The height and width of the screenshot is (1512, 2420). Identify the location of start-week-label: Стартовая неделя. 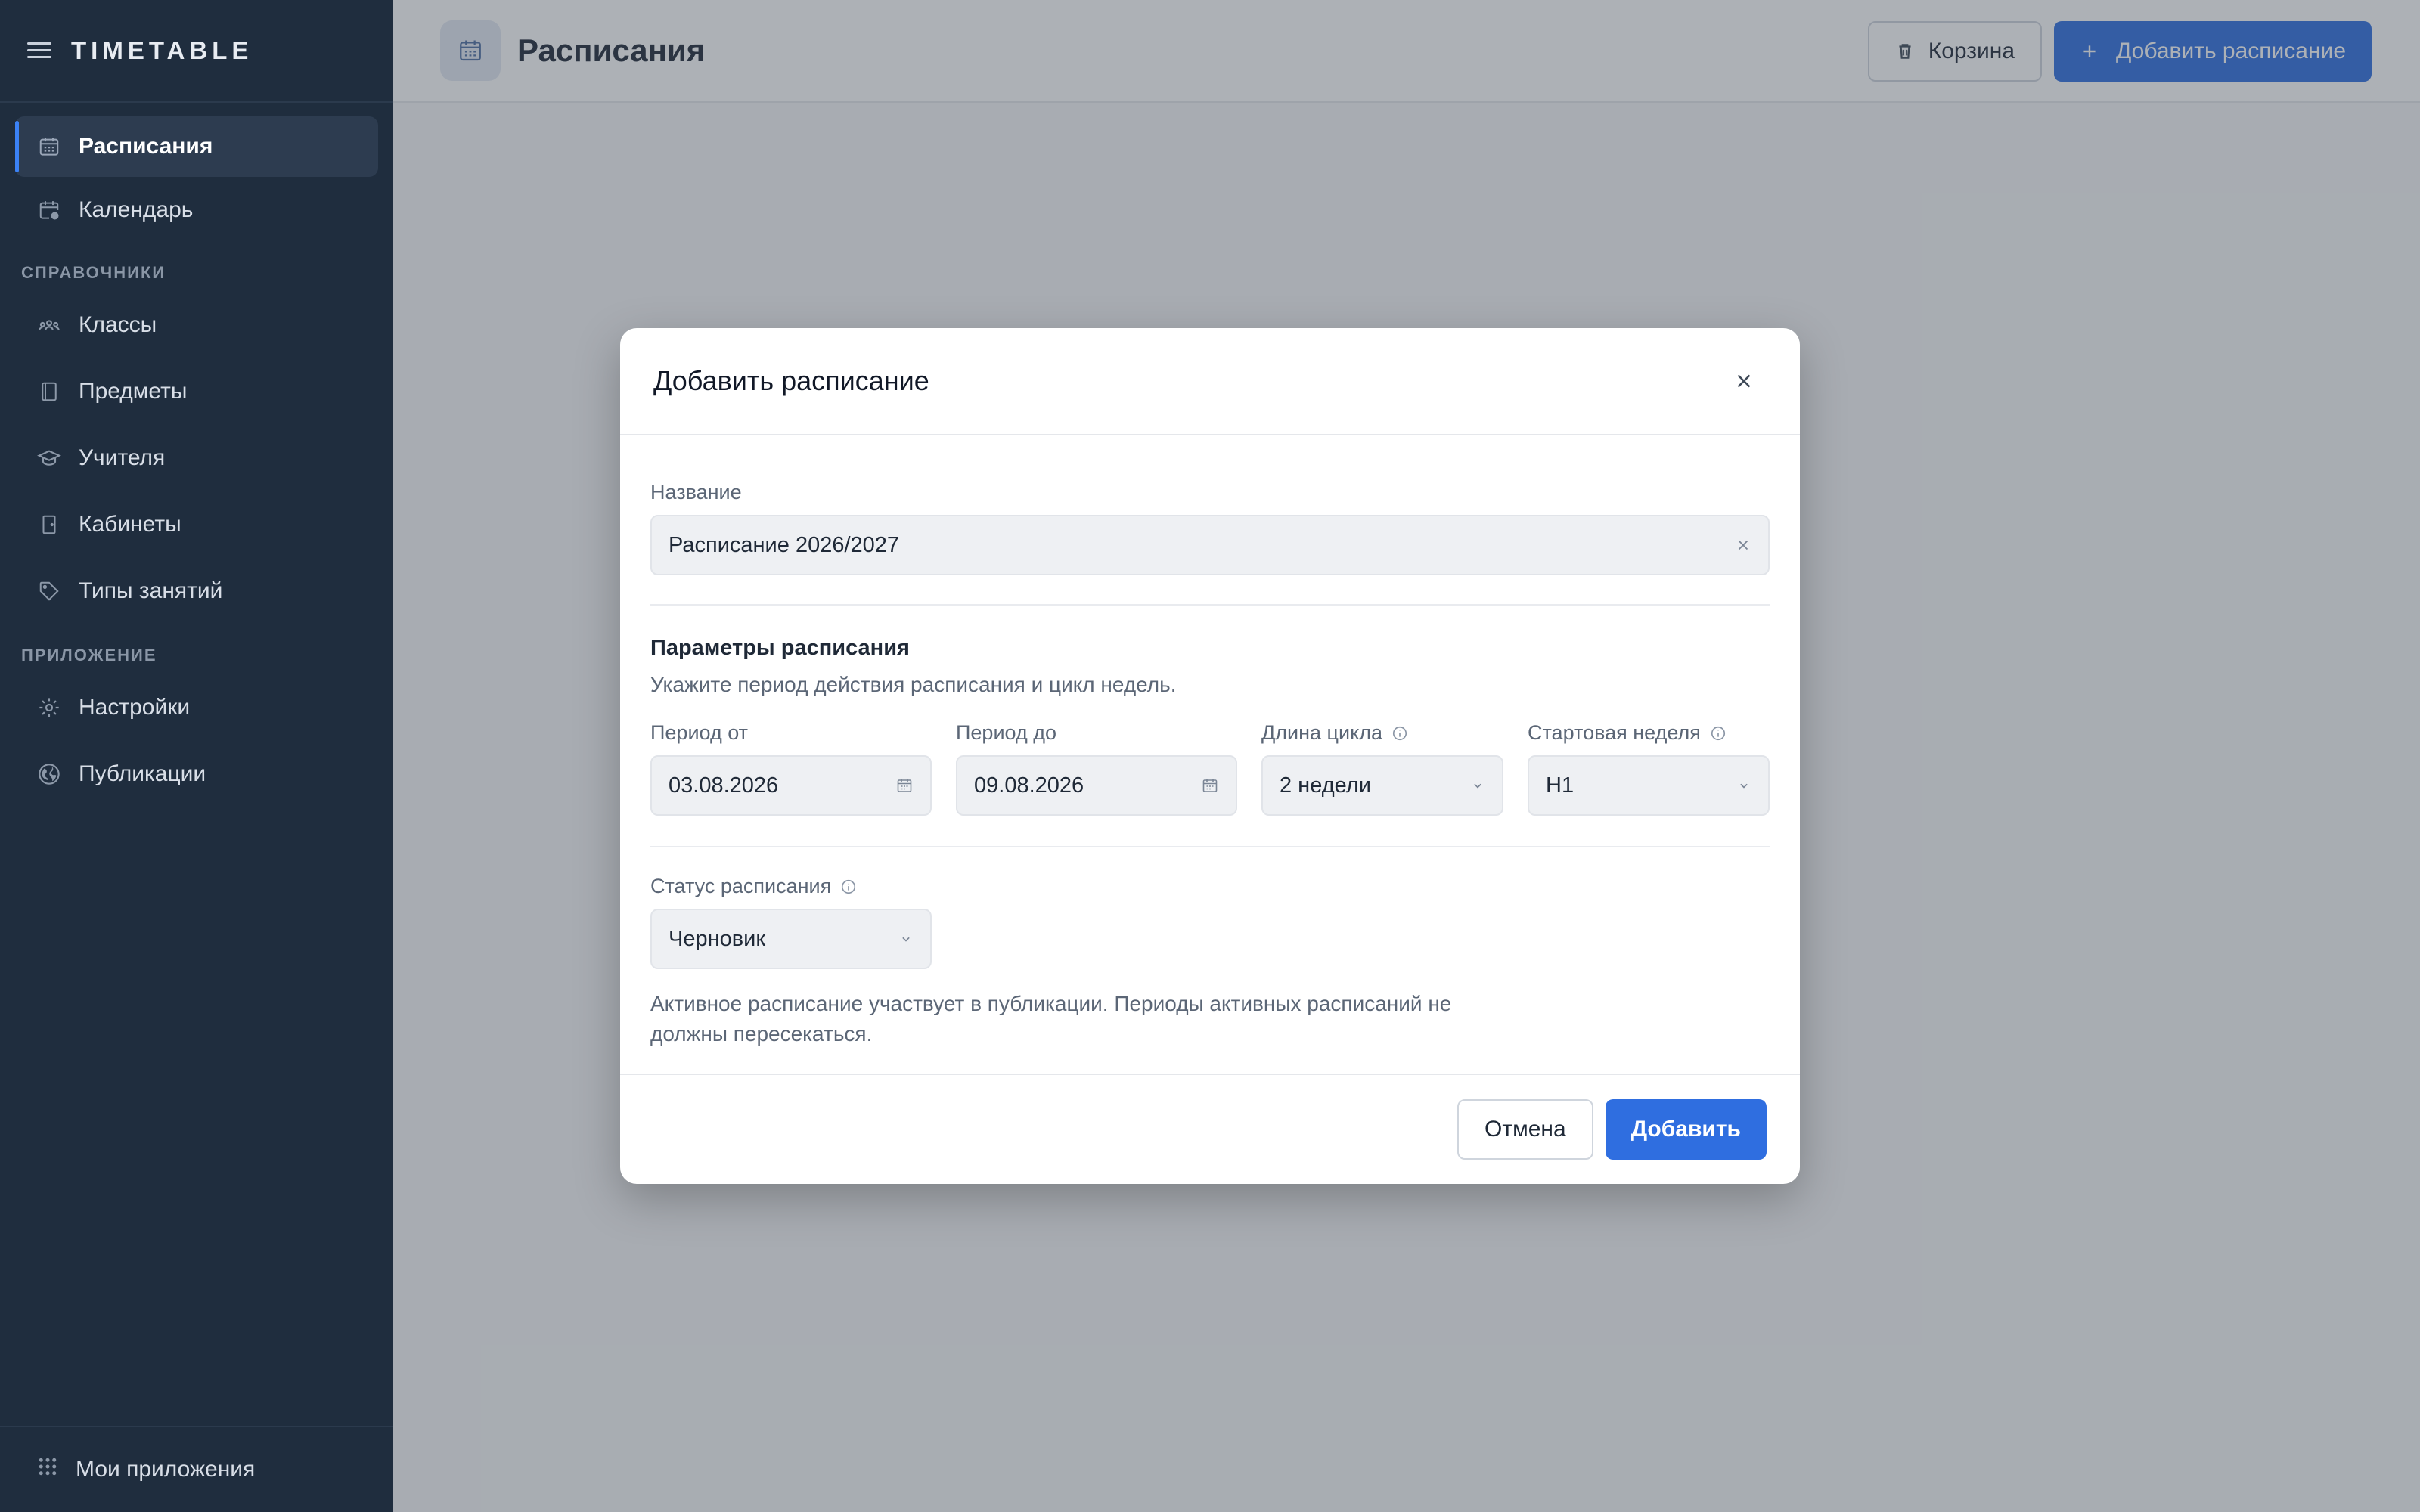
(1649, 733).